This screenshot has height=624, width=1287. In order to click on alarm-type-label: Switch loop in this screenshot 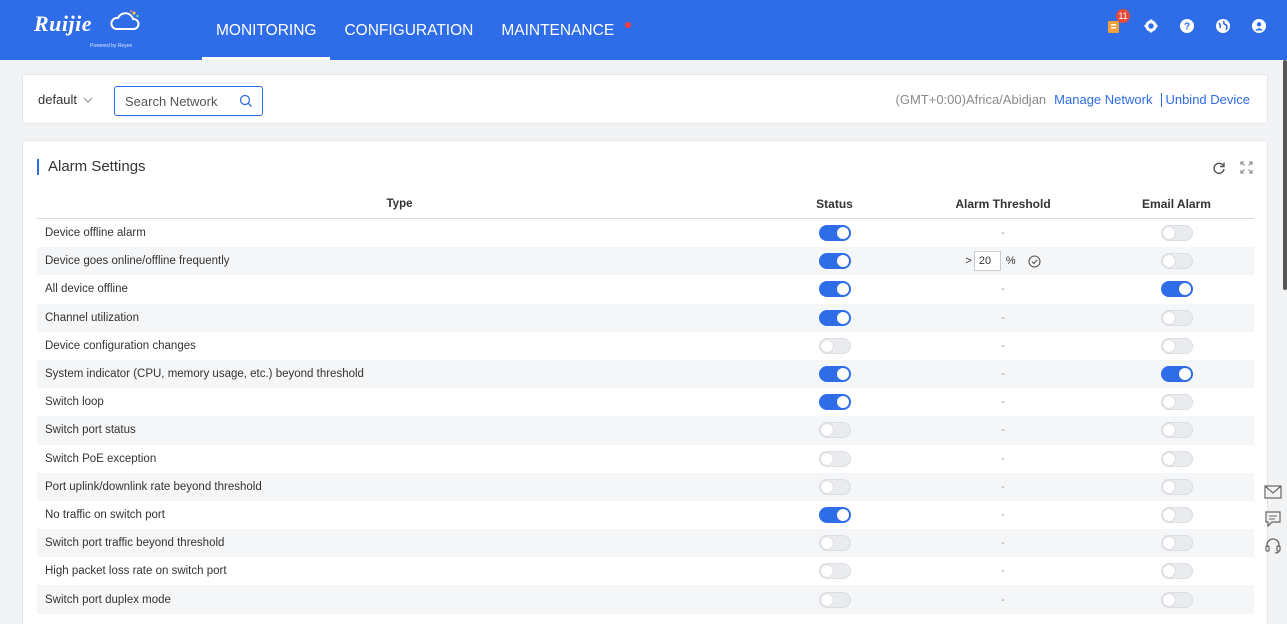, I will do `click(74, 402)`.